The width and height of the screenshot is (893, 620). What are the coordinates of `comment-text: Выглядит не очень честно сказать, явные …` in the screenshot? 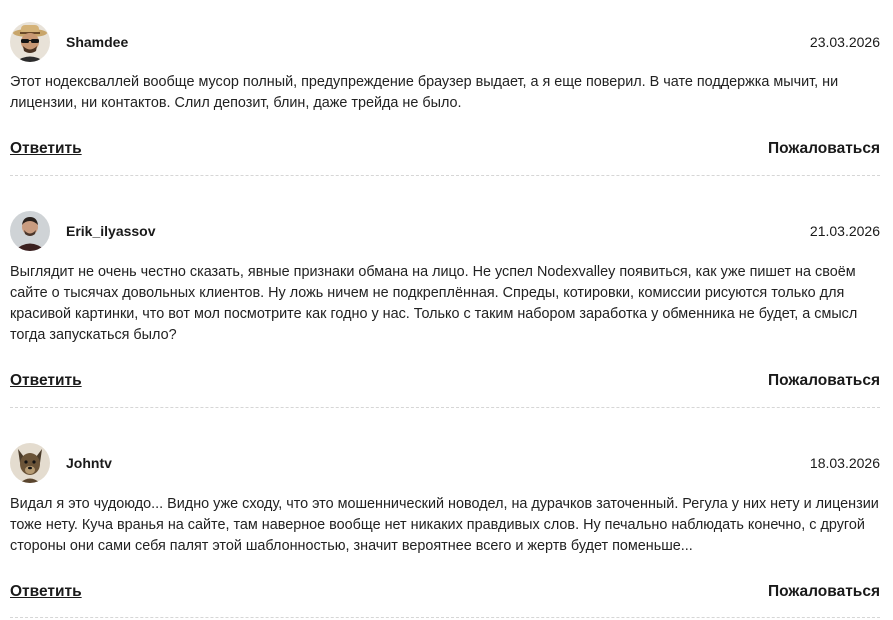 It's located at (434, 303).